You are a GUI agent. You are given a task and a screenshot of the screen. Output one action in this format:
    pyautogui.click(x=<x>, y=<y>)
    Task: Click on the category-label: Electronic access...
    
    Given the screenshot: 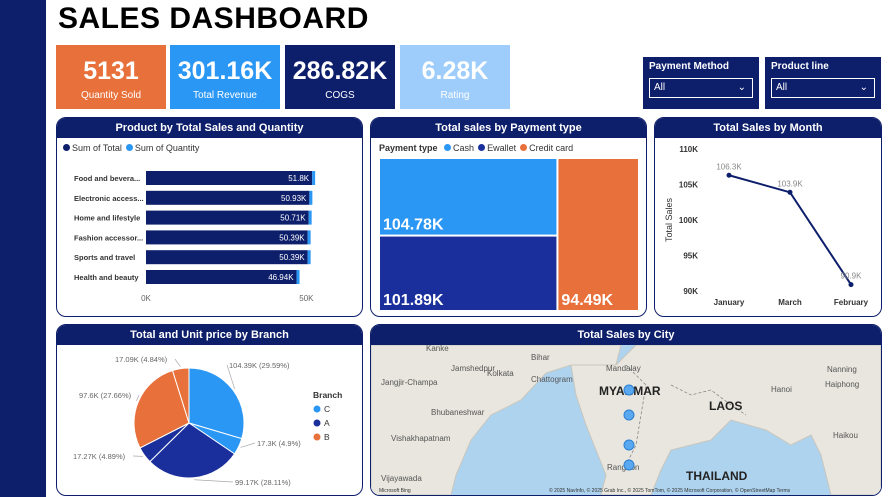 What is the action you would take?
    pyautogui.click(x=109, y=198)
    